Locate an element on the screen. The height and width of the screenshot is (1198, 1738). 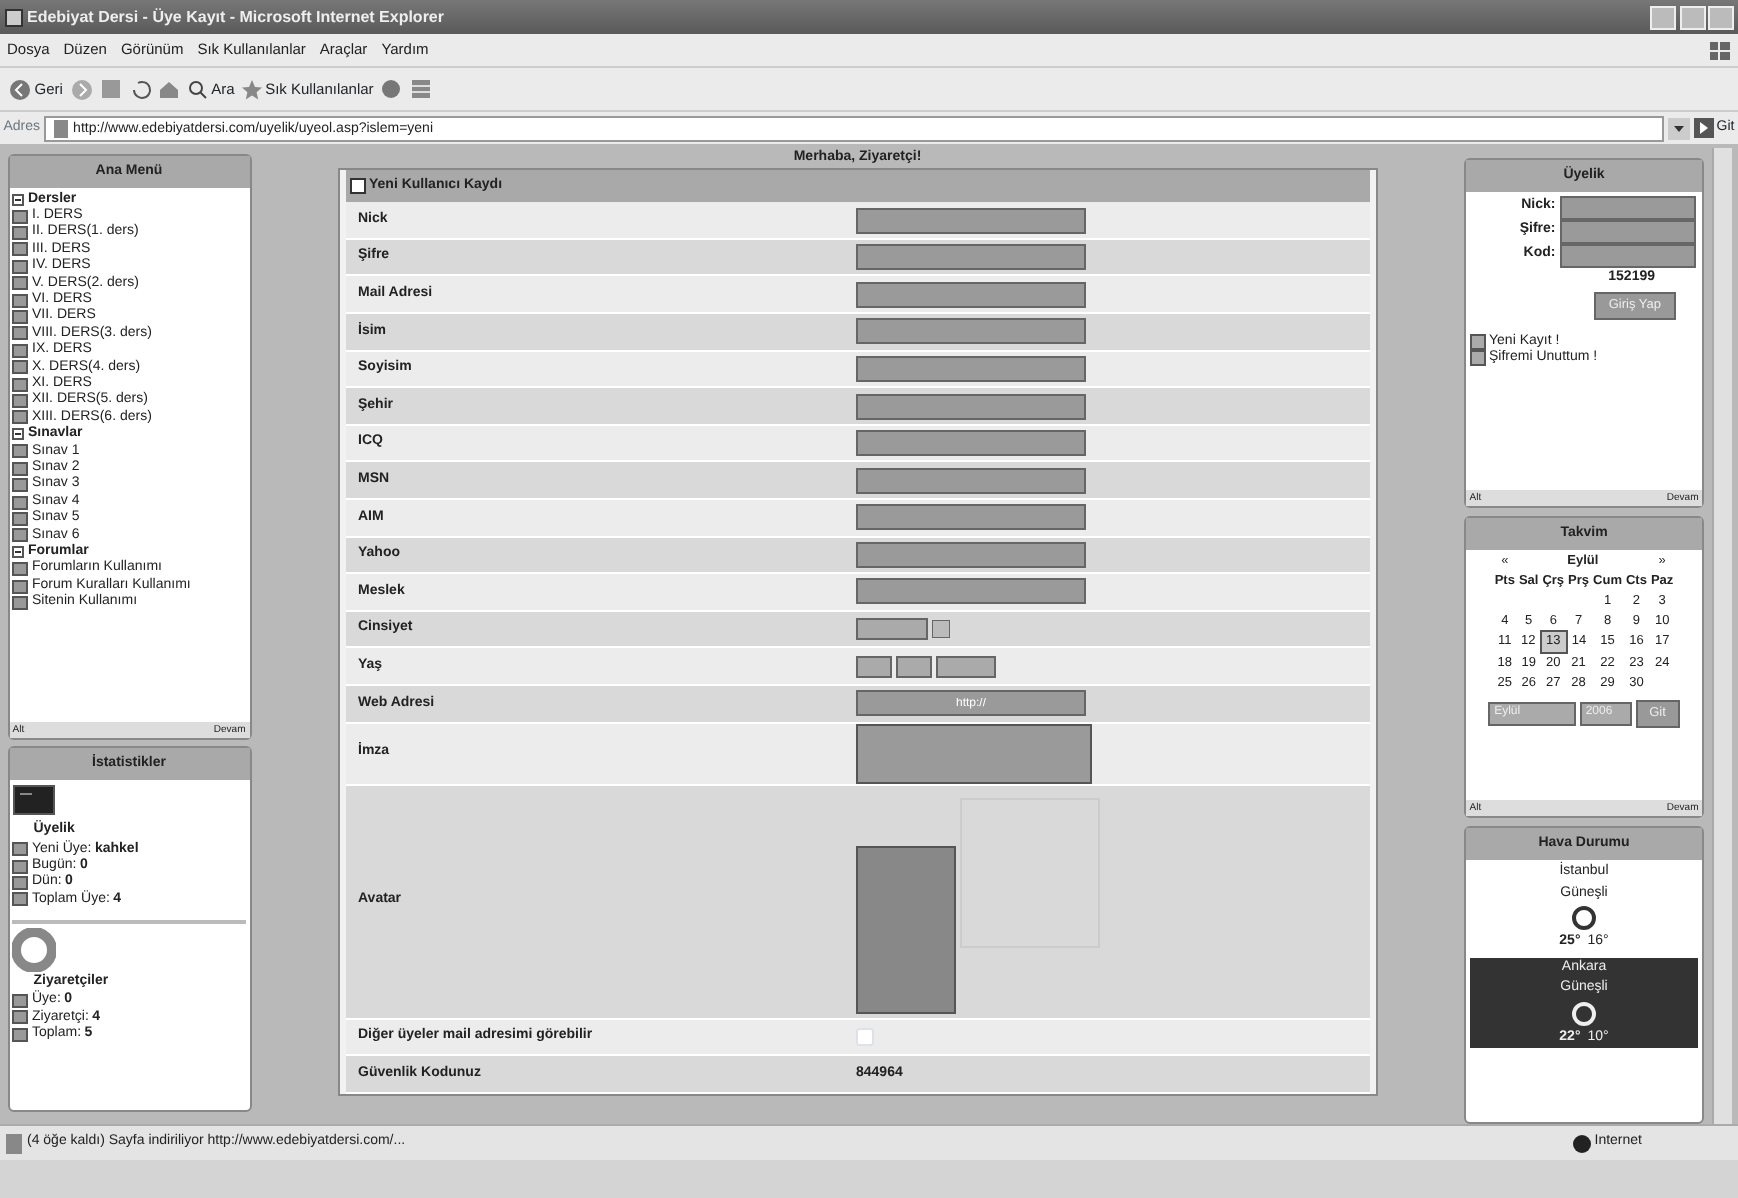
close-button is located at coordinates (1721, 17).